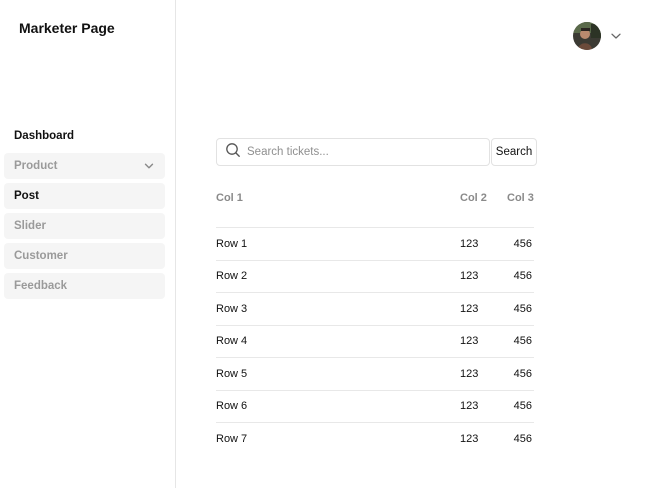  Describe the element at coordinates (84, 166) in the screenshot. I see `sidebar-item-product: Product` at that location.